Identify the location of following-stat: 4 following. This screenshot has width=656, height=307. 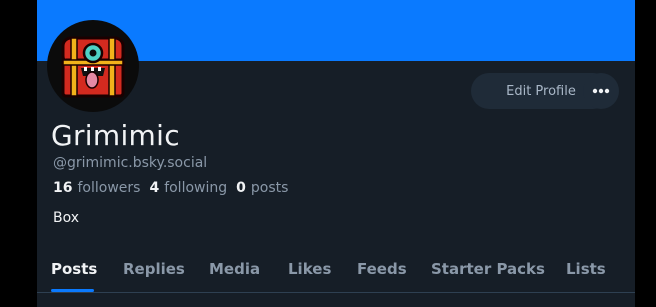
(188, 188).